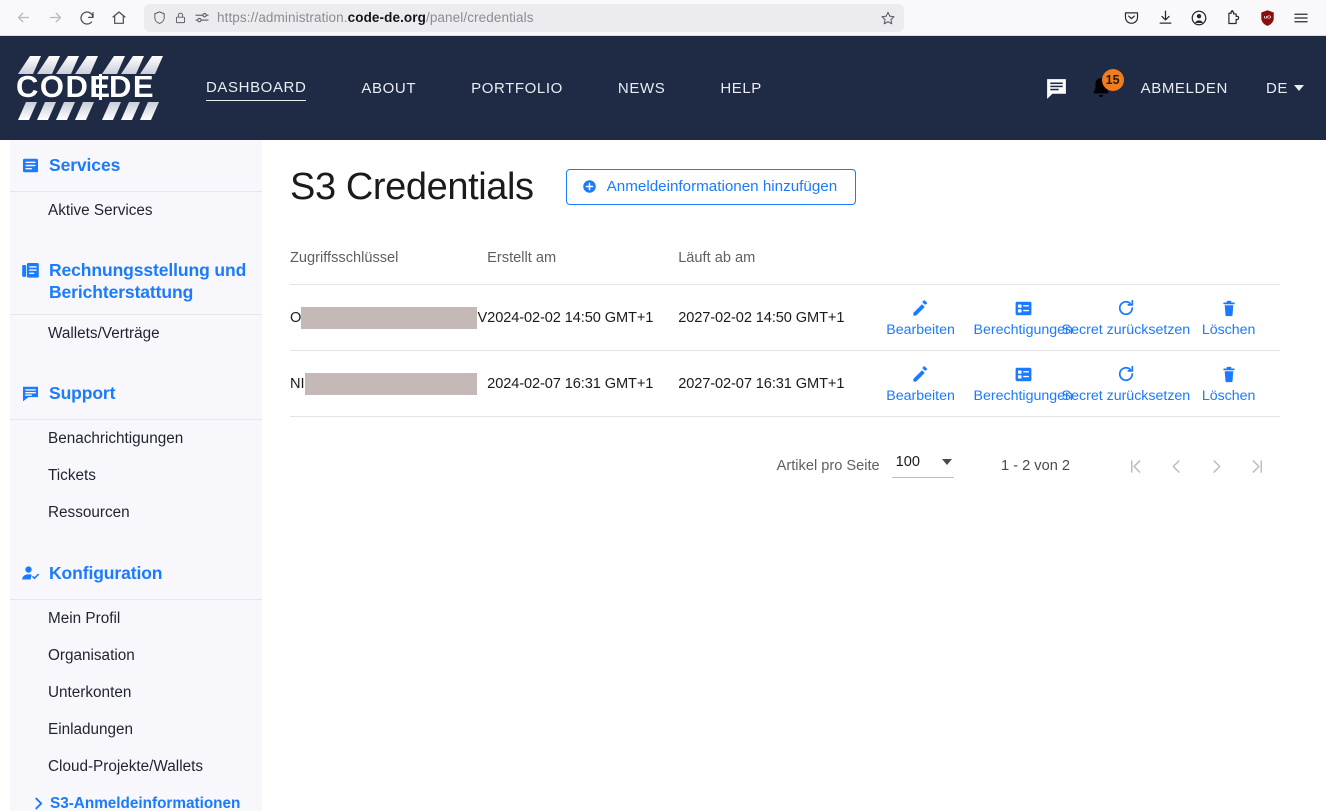 The height and width of the screenshot is (811, 1326). I want to click on main-navigation: DASHBOARD ABOUT PORTFOLIO NEWS HELP, so click(511, 88).